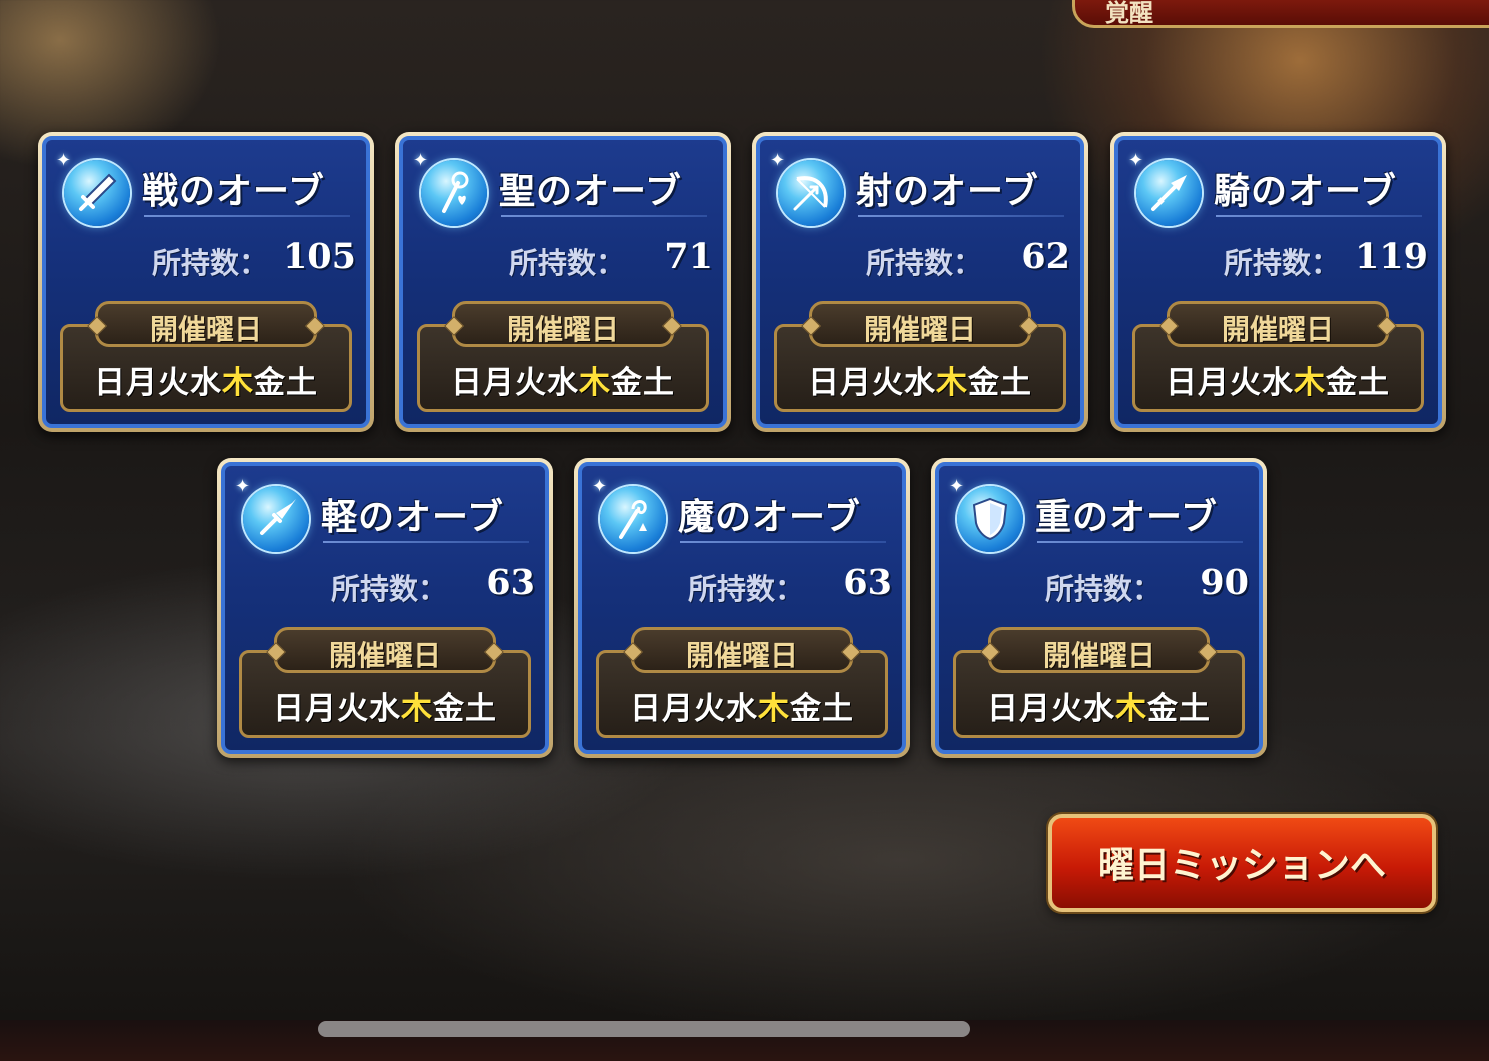  I want to click on orb-card: ✦ 戦のオーブ 所持数： 105 開催曜日 日月火水木金土, so click(206, 282).